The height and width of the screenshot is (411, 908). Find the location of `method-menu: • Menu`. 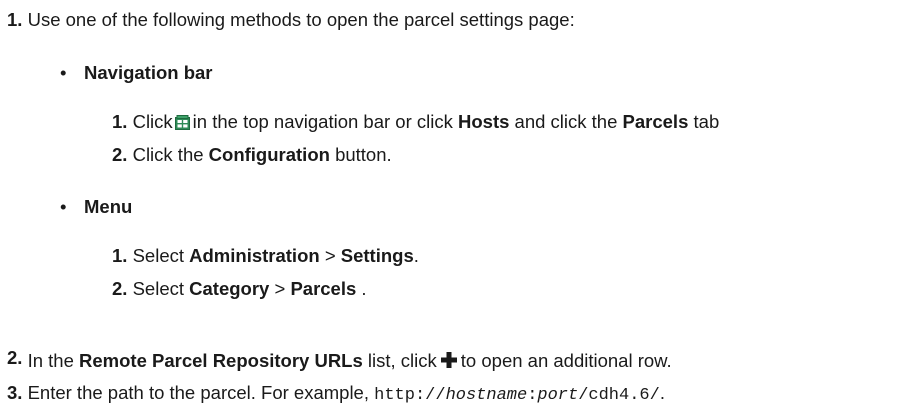

method-menu: • Menu is located at coordinates (96, 207).